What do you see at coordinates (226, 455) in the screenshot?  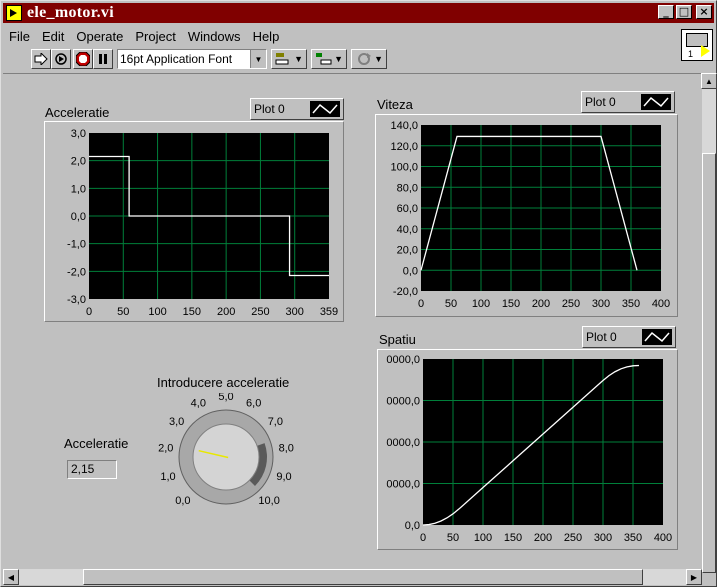 I see `acceleration-knob: 0,01,0 2,0 3,0 4,0 5,0 6,0 7,0 8,0 9,0 10,0` at bounding box center [226, 455].